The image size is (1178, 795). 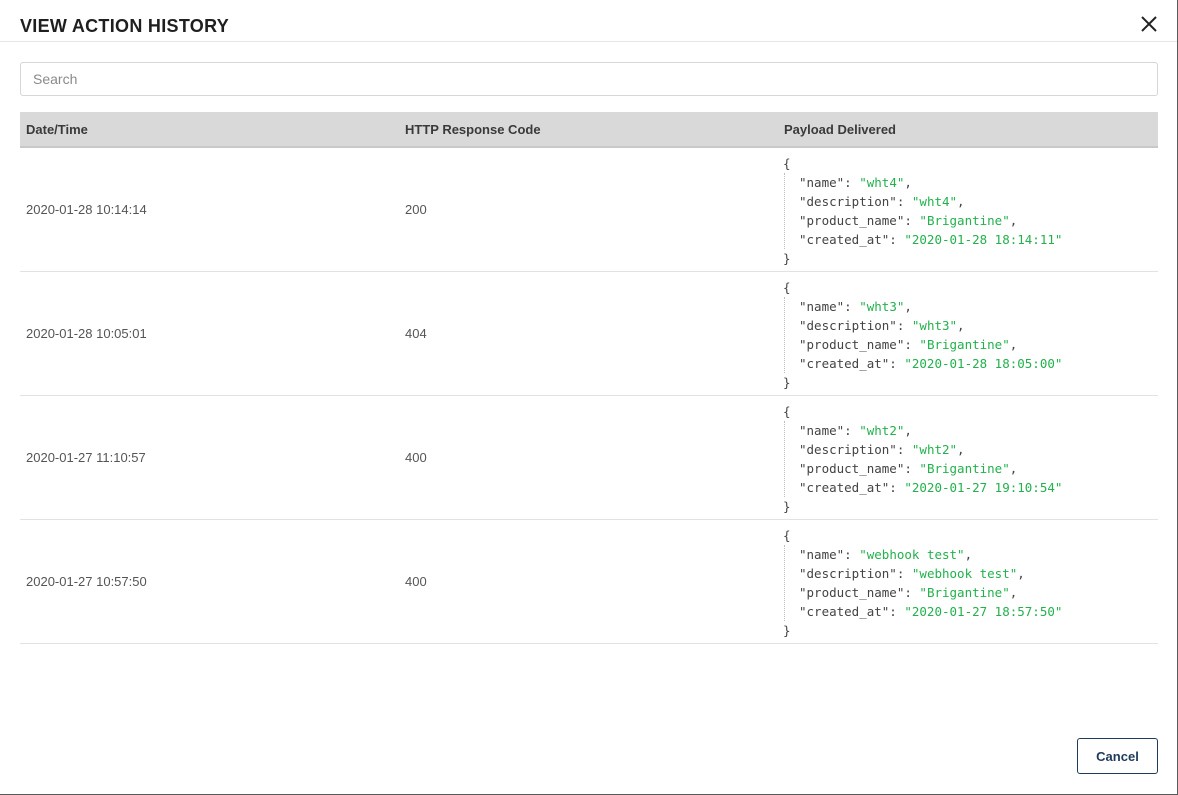 What do you see at coordinates (473, 130) in the screenshot?
I see `column-header-response-code: HTTP Response Code` at bounding box center [473, 130].